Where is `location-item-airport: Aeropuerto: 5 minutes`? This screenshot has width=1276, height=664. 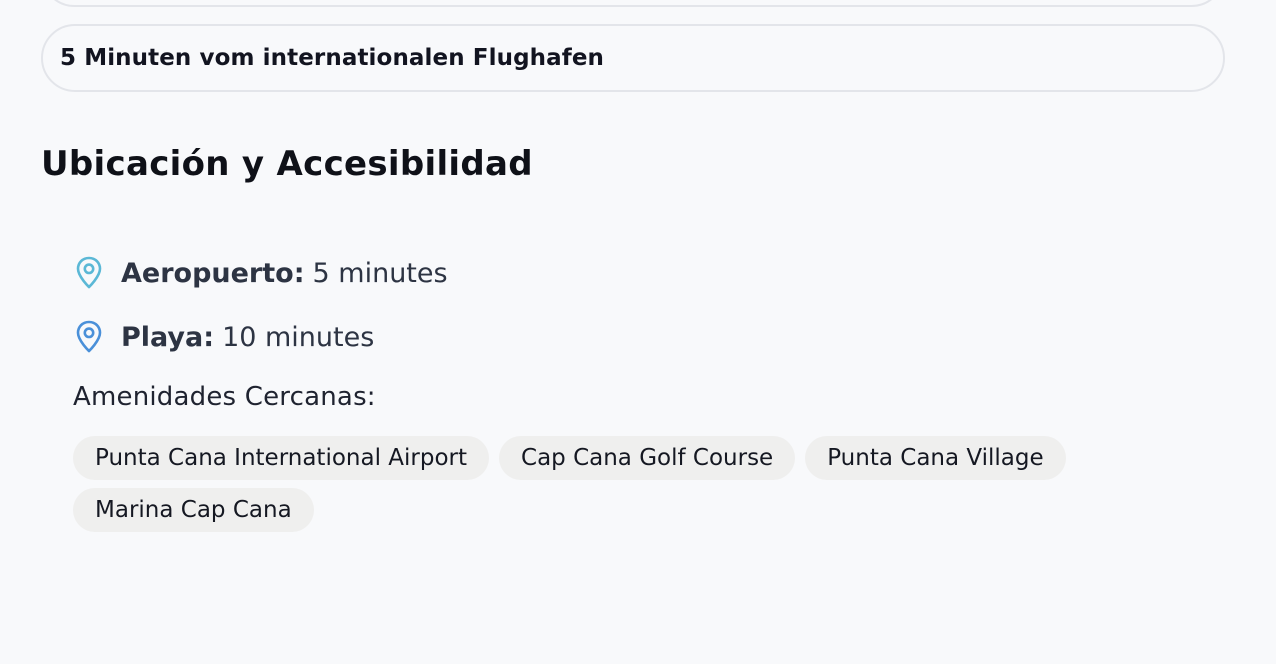 location-item-airport: Aeropuerto: 5 minutes is located at coordinates (523, 273).